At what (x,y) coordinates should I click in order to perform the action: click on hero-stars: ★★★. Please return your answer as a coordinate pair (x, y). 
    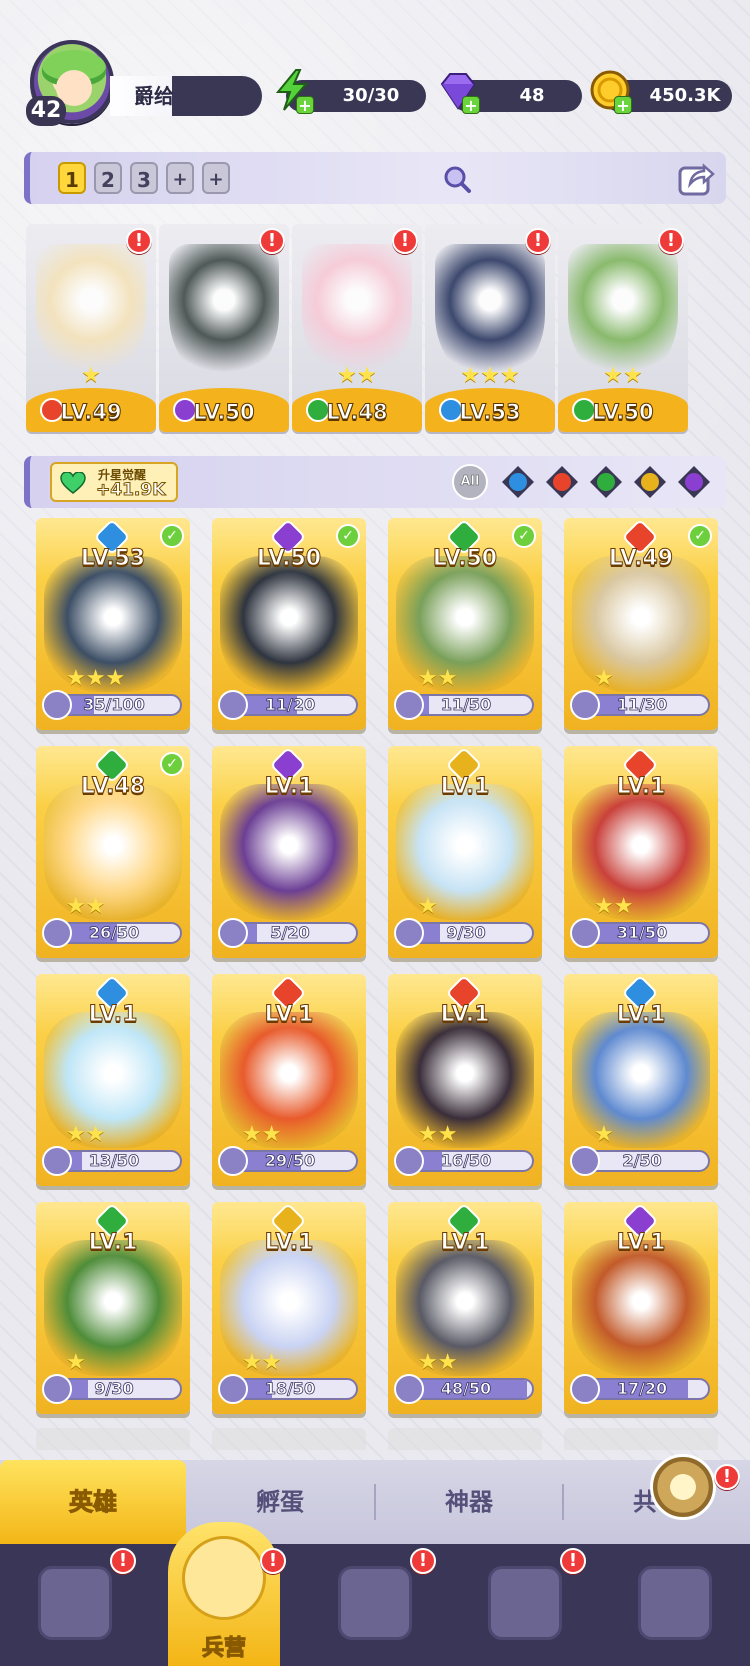
    Looking at the image, I should click on (490, 375).